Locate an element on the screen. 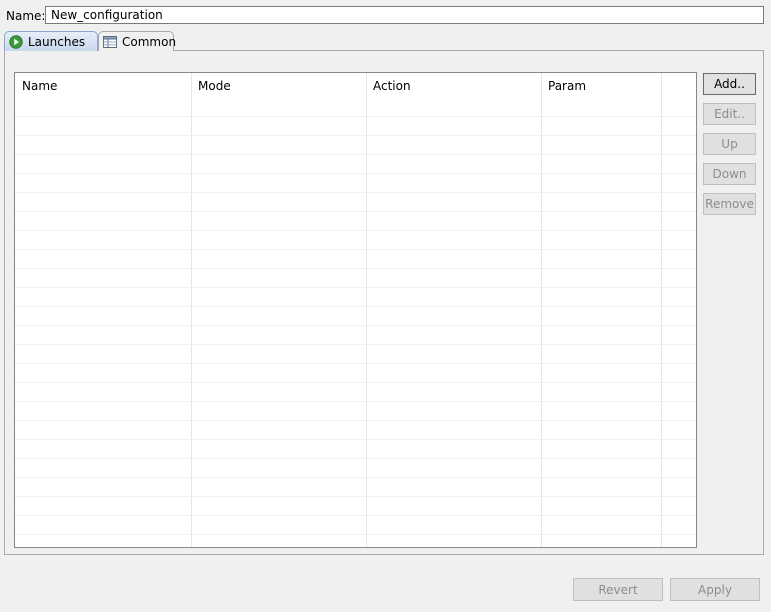 The width and height of the screenshot is (771, 612). up-button: Up is located at coordinates (729, 144).